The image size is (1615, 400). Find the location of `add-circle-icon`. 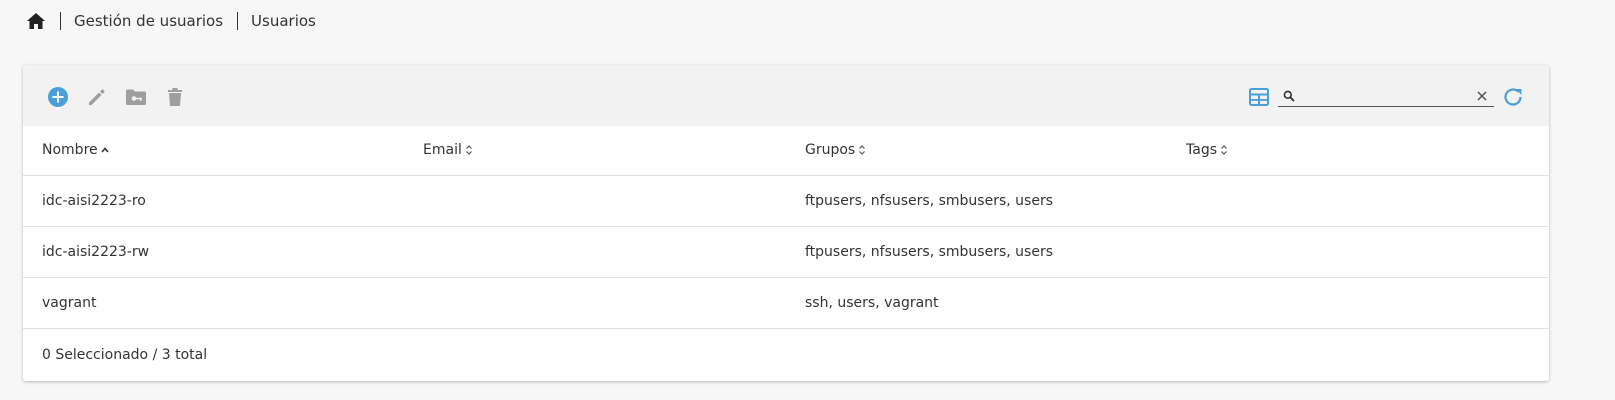

add-circle-icon is located at coordinates (58, 97).